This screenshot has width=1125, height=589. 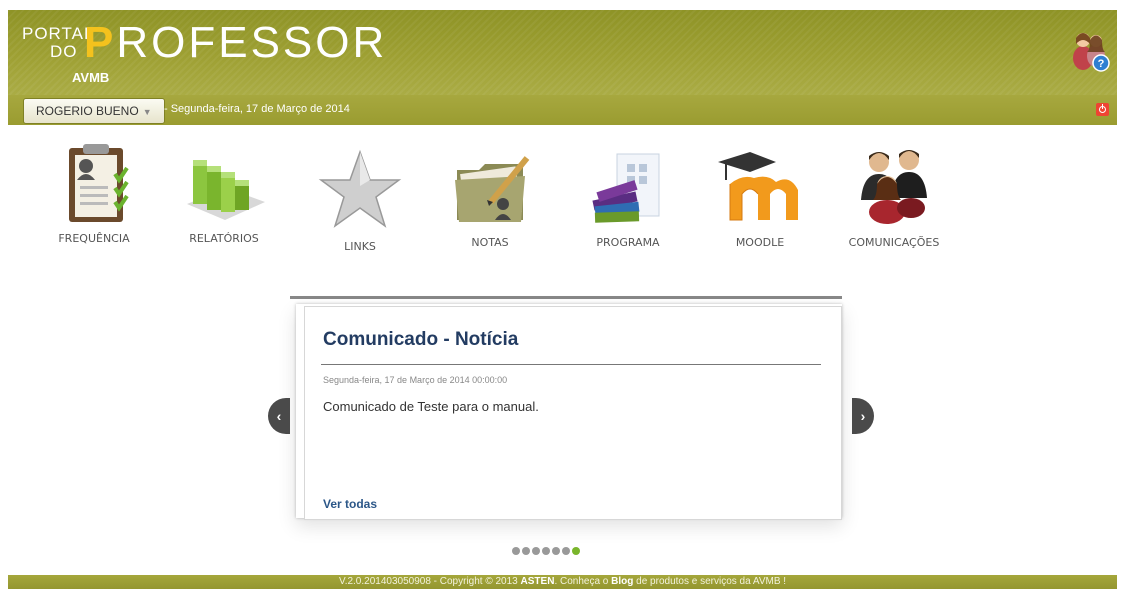 What do you see at coordinates (490, 242) in the screenshot?
I see `menu-label: NOTAS` at bounding box center [490, 242].